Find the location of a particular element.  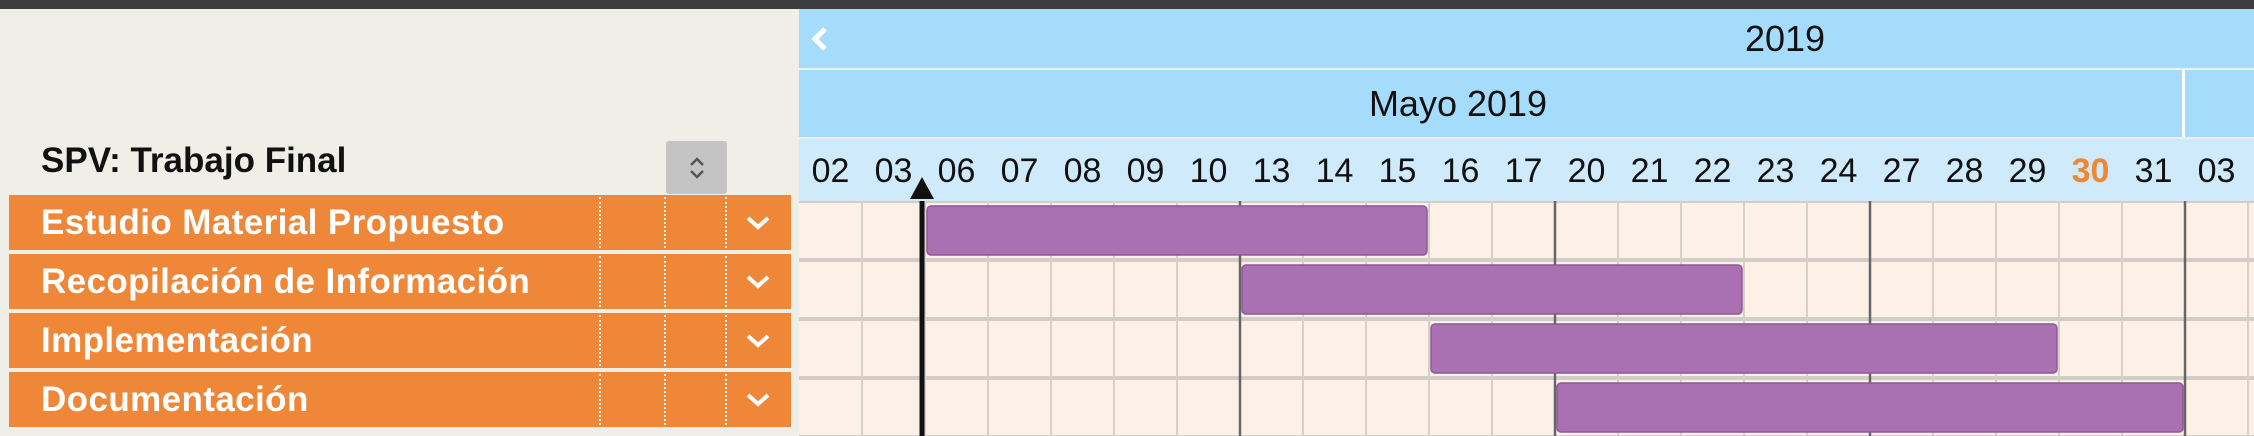

day-label: 21 is located at coordinates (1649, 171).